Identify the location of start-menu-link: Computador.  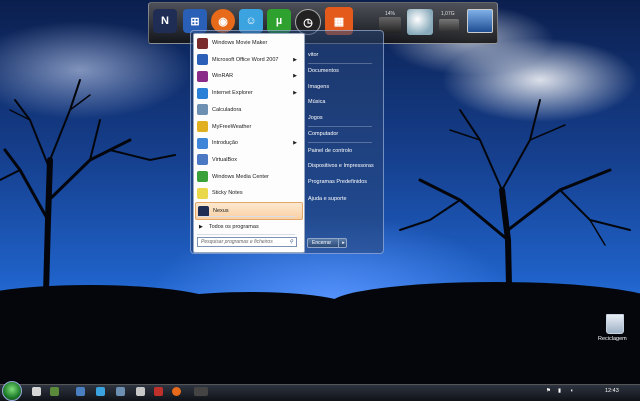
(323, 134).